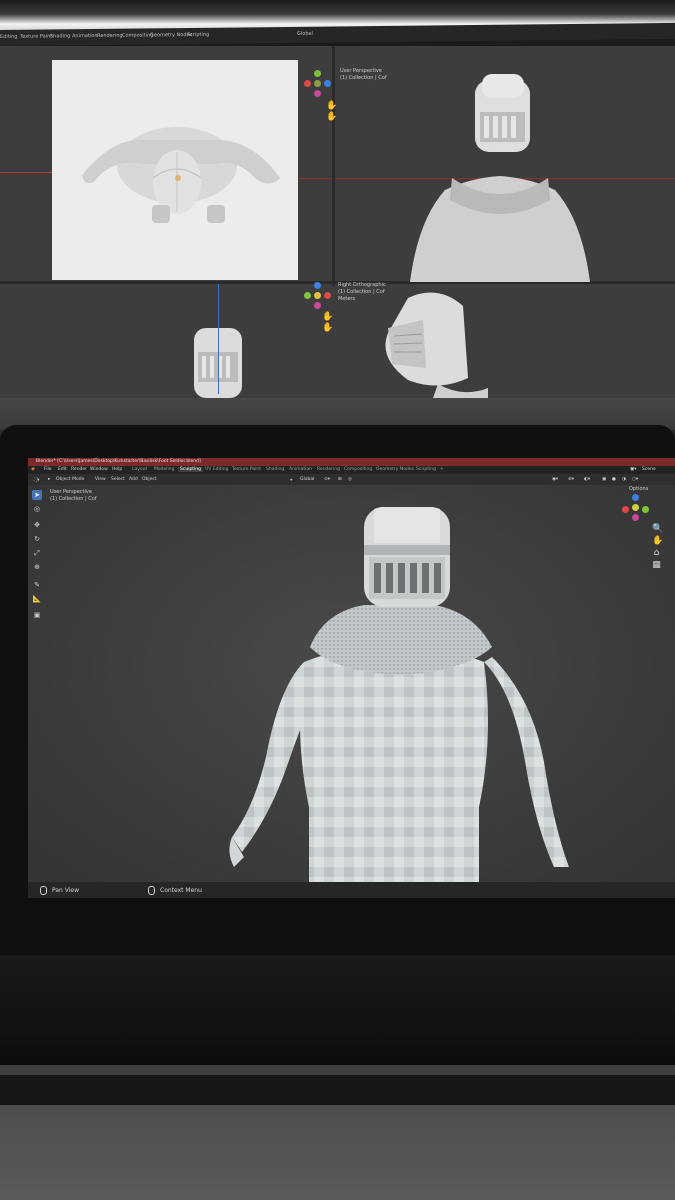 Image resolution: width=675 pixels, height=1200 pixels. Describe the element at coordinates (37, 525) in the screenshot. I see `move-tool-icon: ✥` at that location.